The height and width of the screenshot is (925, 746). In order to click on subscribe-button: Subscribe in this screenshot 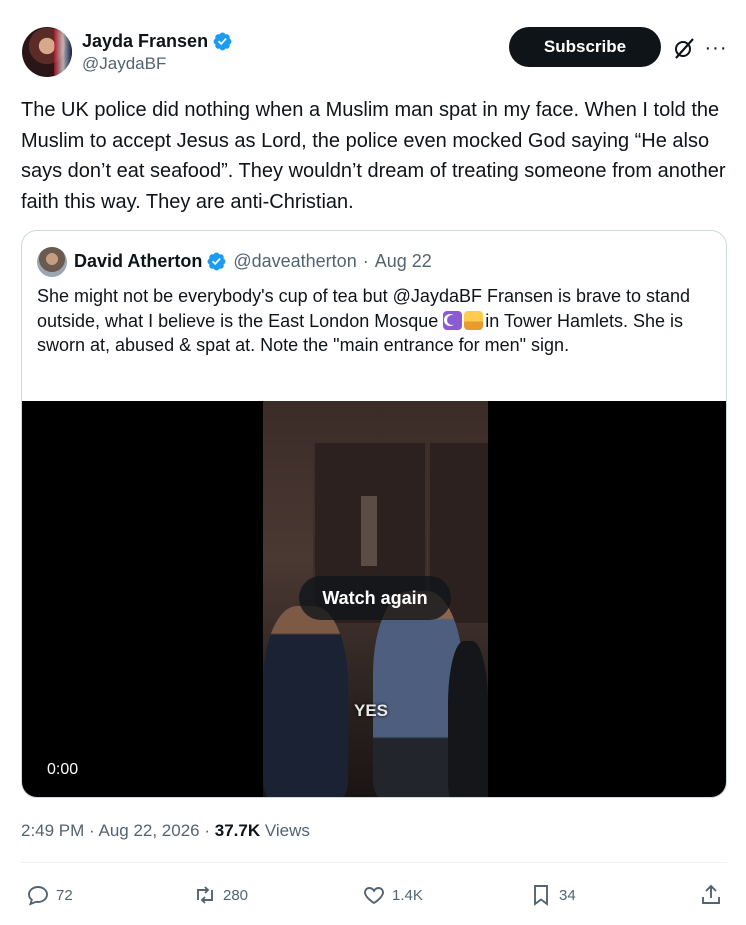, I will do `click(585, 47)`.